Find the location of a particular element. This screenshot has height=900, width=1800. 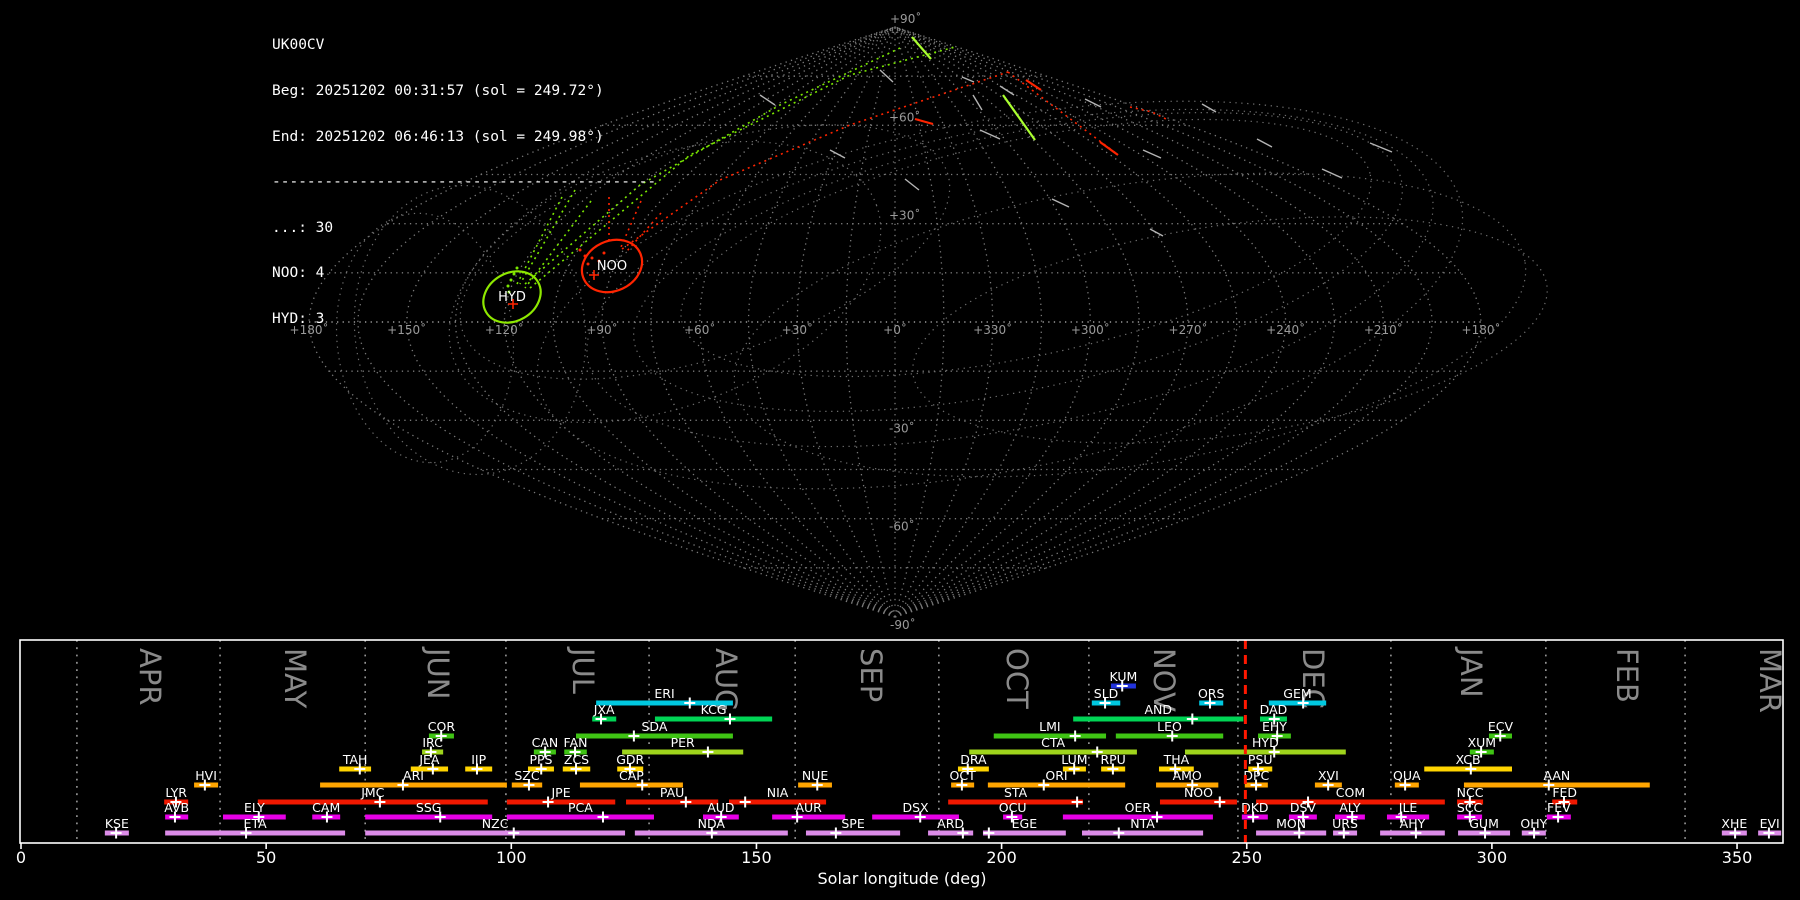

shower-label: LMI is located at coordinates (1049, 726).